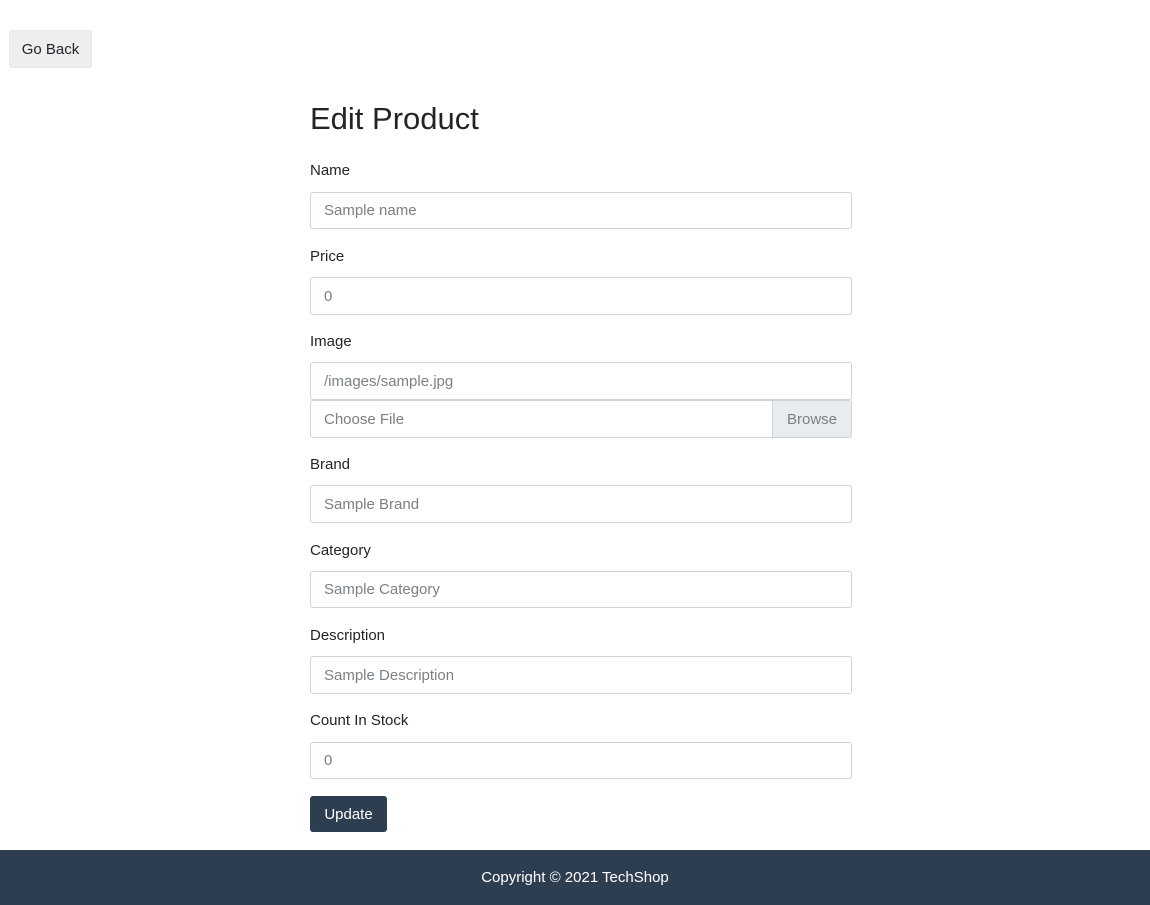  Describe the element at coordinates (811, 419) in the screenshot. I see `browse-button: Browse` at that location.